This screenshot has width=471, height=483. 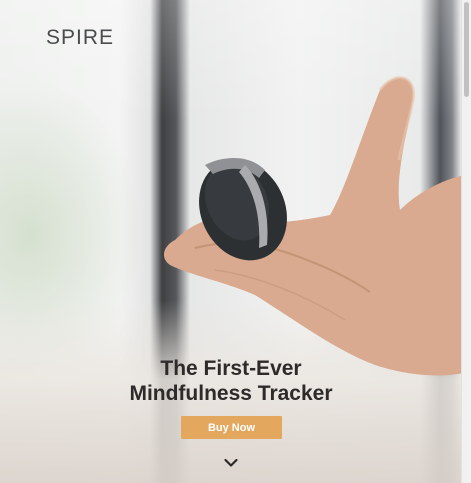 What do you see at coordinates (231, 368) in the screenshot?
I see `headline-line-1: The First-Ever` at bounding box center [231, 368].